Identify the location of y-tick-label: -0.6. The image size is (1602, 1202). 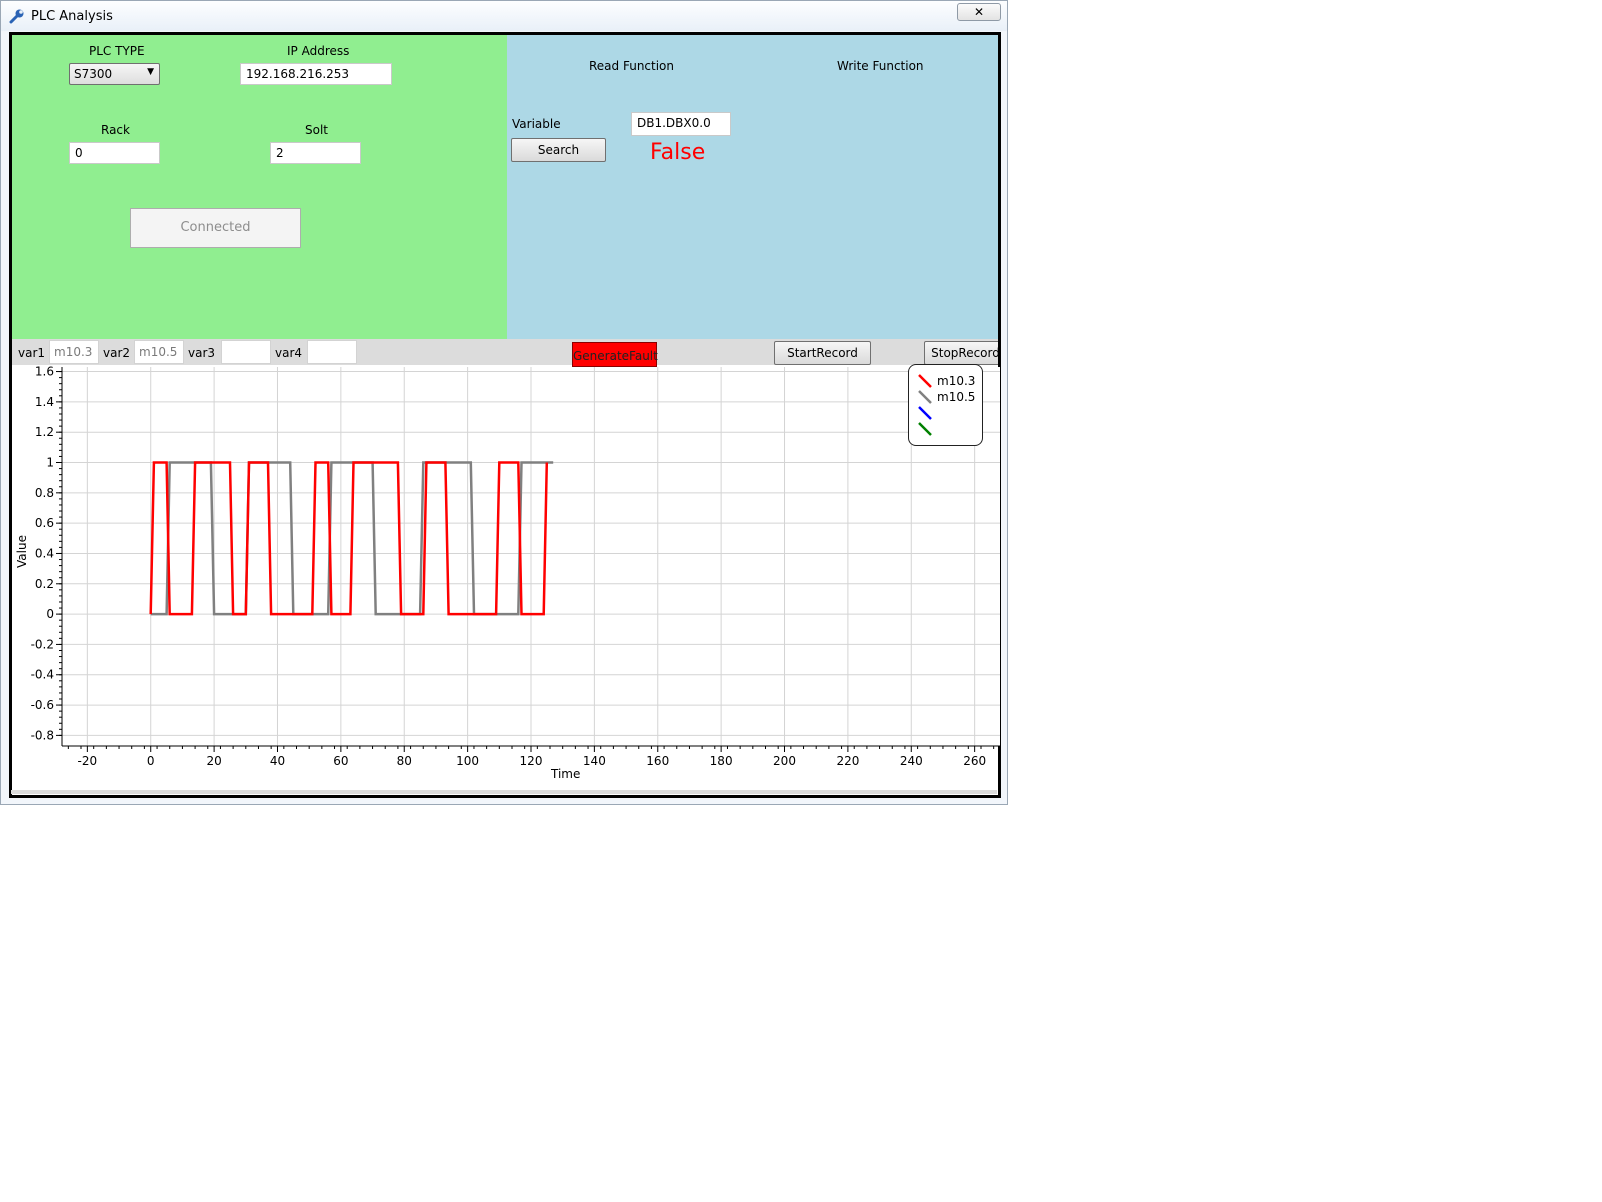
(42, 705).